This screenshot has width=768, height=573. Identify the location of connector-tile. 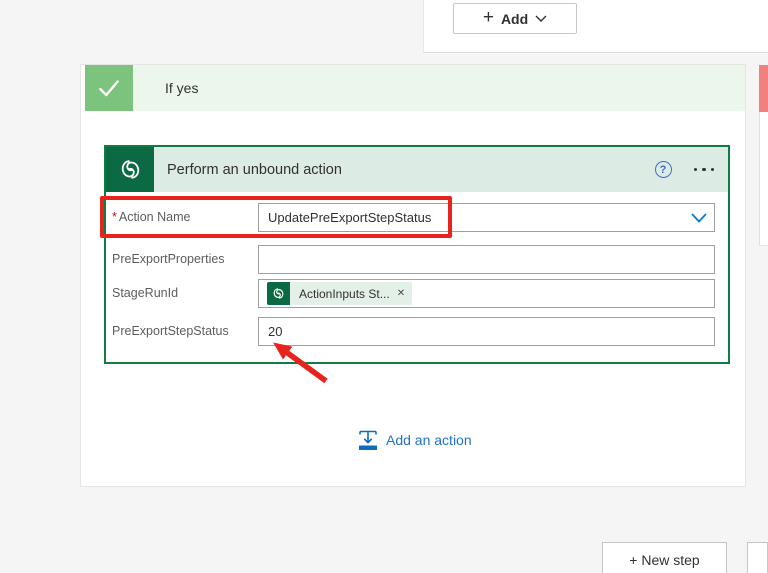
(130, 169).